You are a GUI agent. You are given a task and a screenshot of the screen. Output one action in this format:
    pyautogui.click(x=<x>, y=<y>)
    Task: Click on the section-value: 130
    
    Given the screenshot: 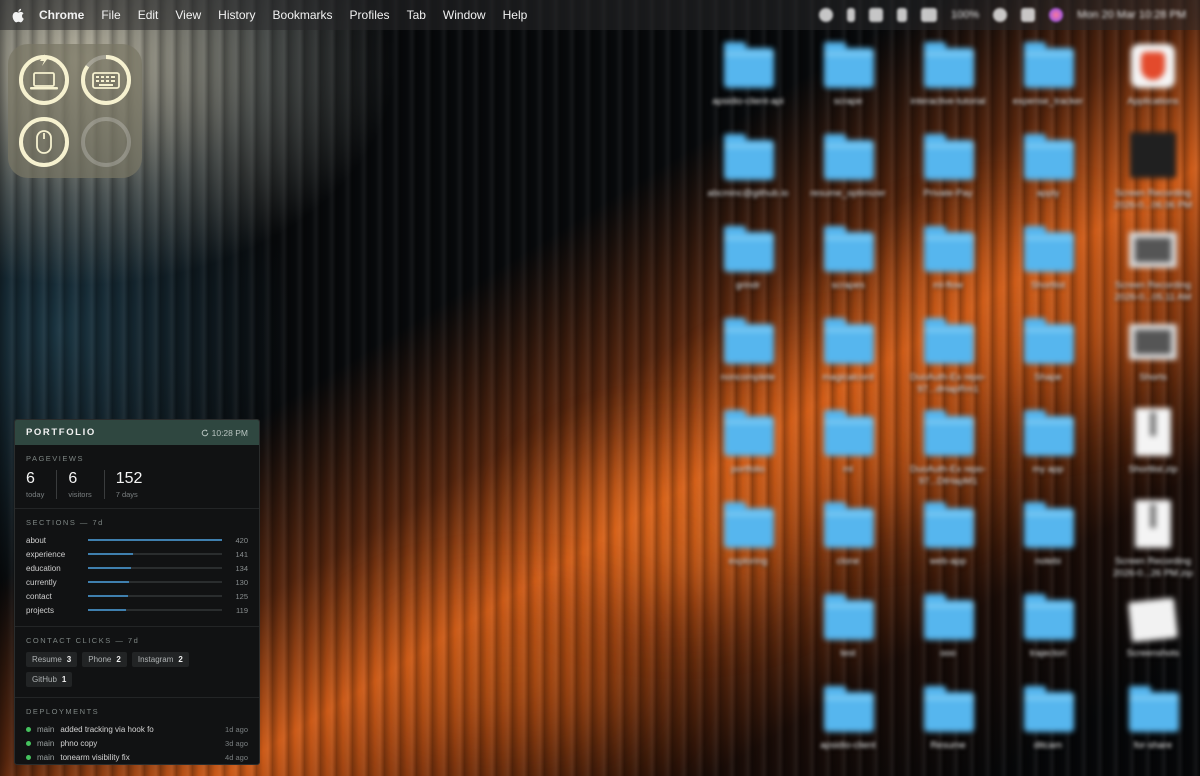 What is the action you would take?
    pyautogui.click(x=241, y=582)
    